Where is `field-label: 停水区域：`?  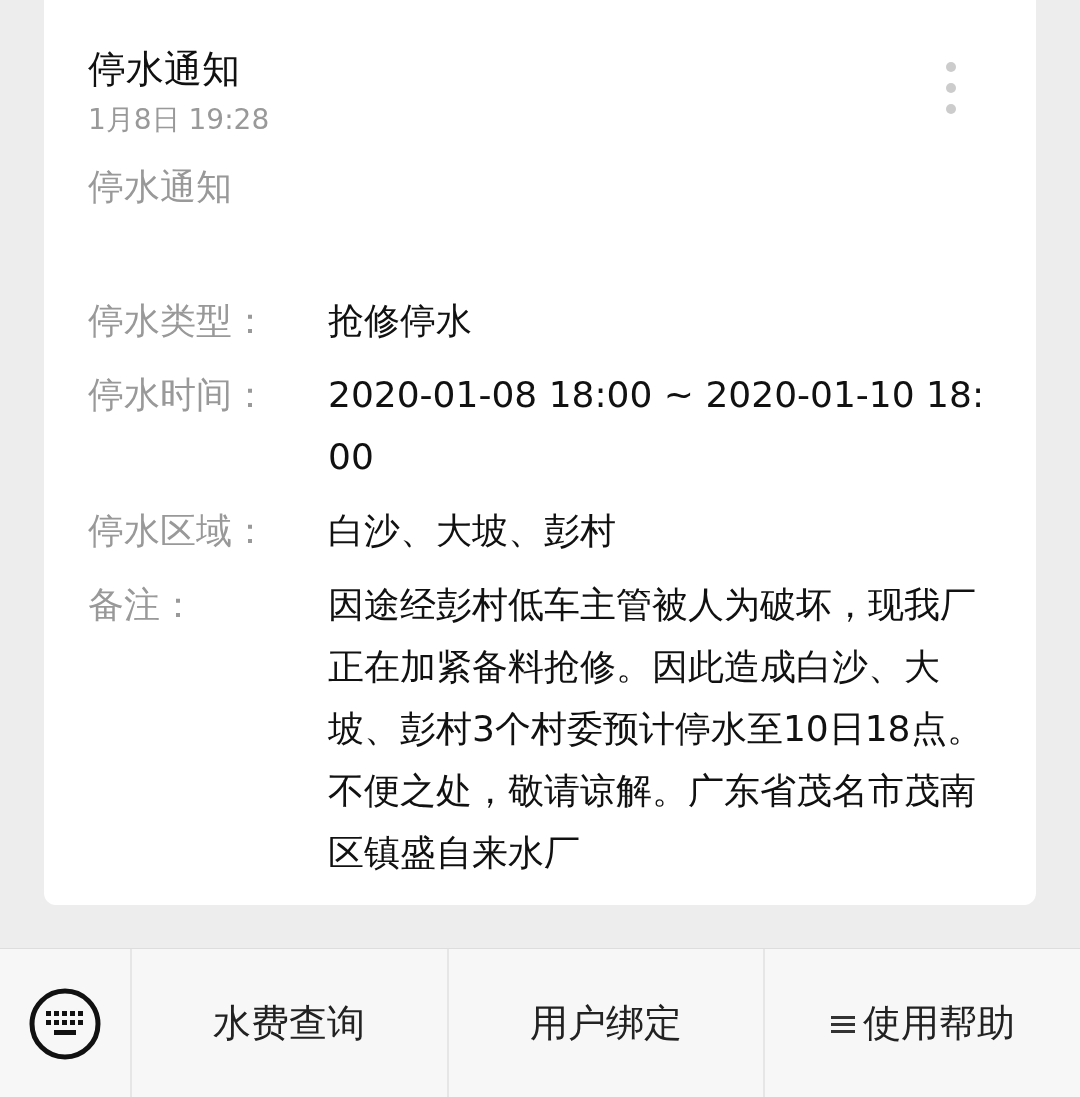
field-label: 停水区域： is located at coordinates (178, 531).